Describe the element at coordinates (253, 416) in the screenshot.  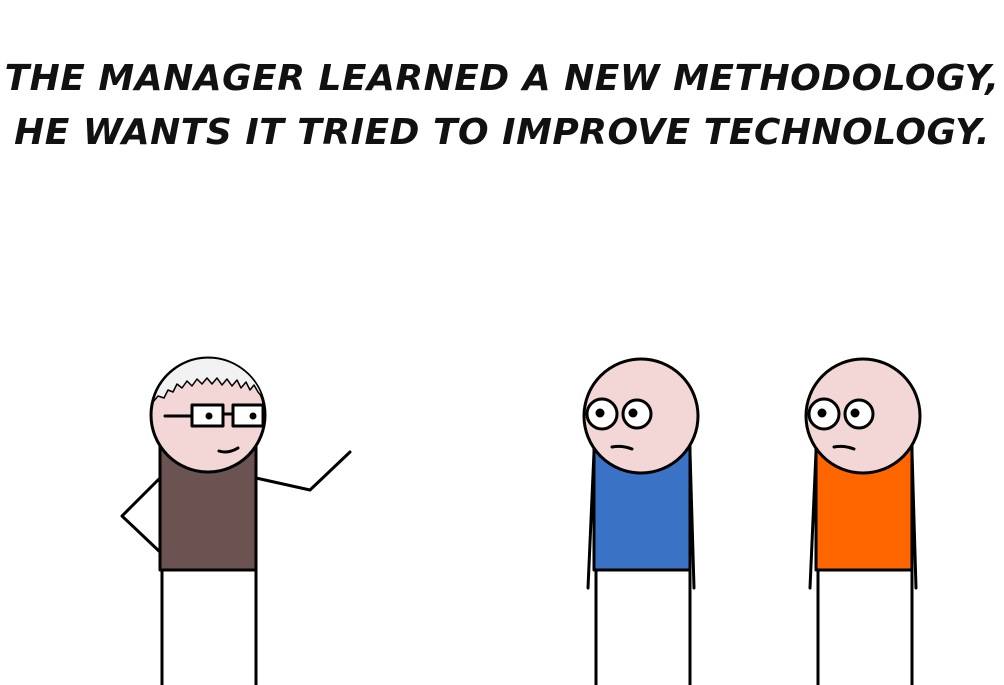
I see `manager-right-eye` at that location.